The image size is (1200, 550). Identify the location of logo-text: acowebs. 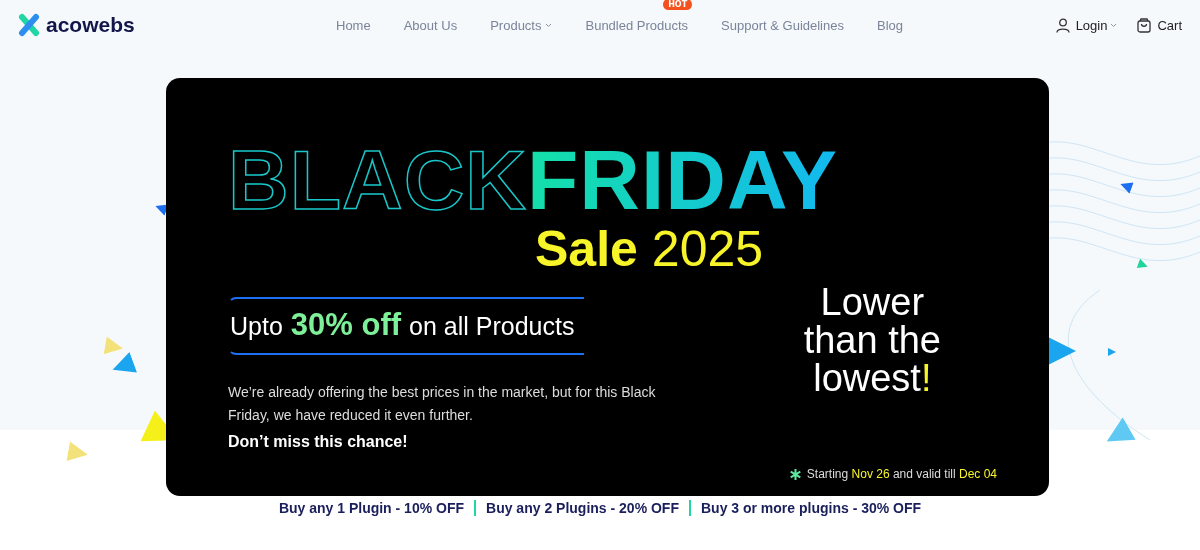
(90, 25).